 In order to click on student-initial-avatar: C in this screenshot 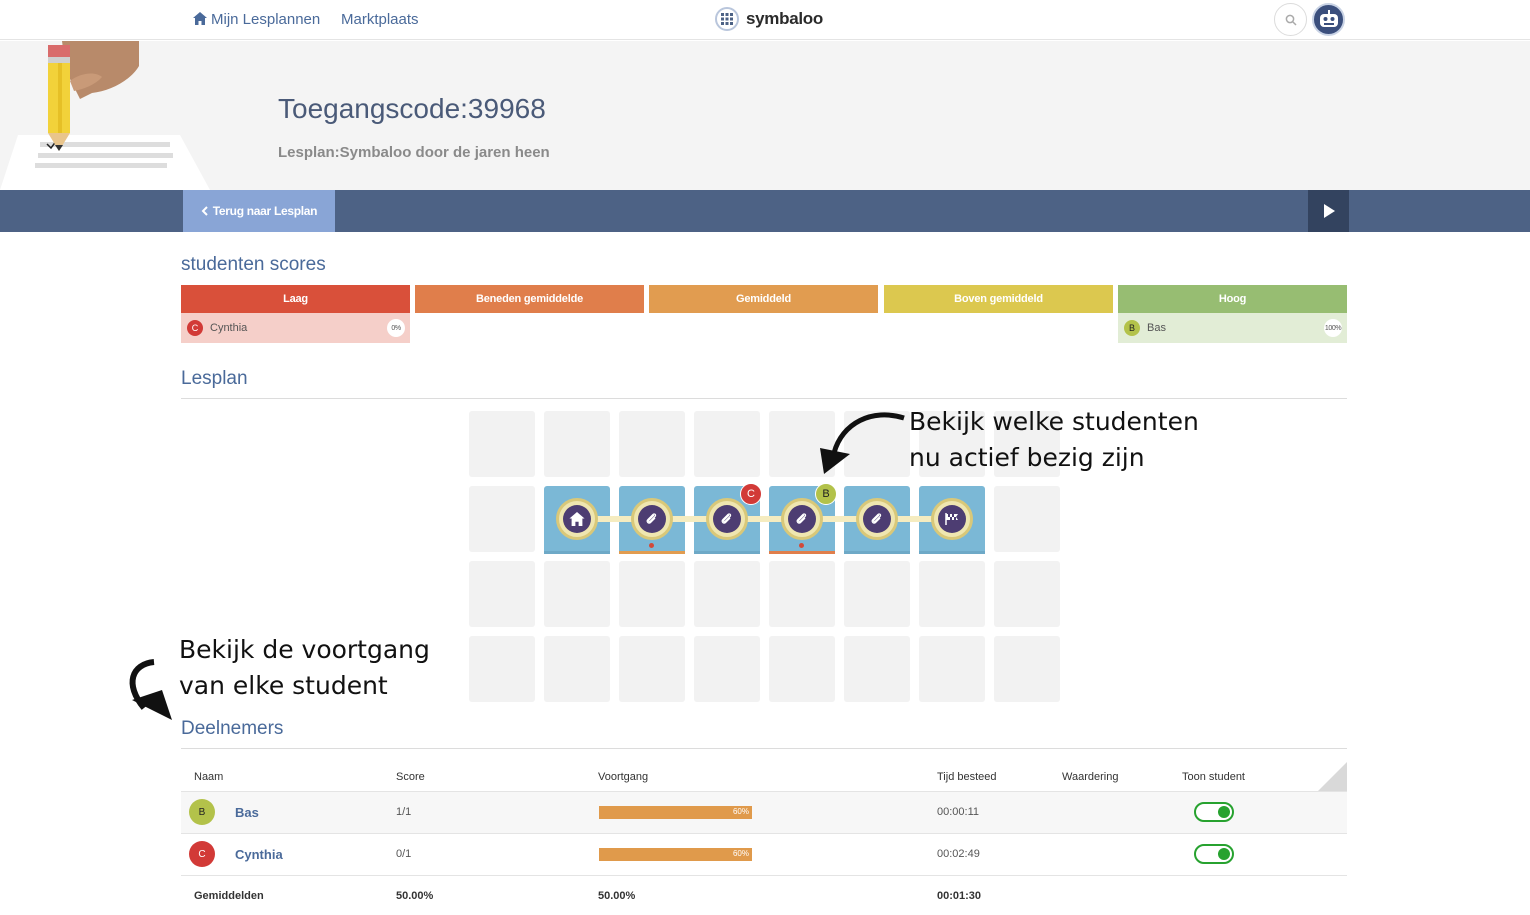, I will do `click(195, 328)`.